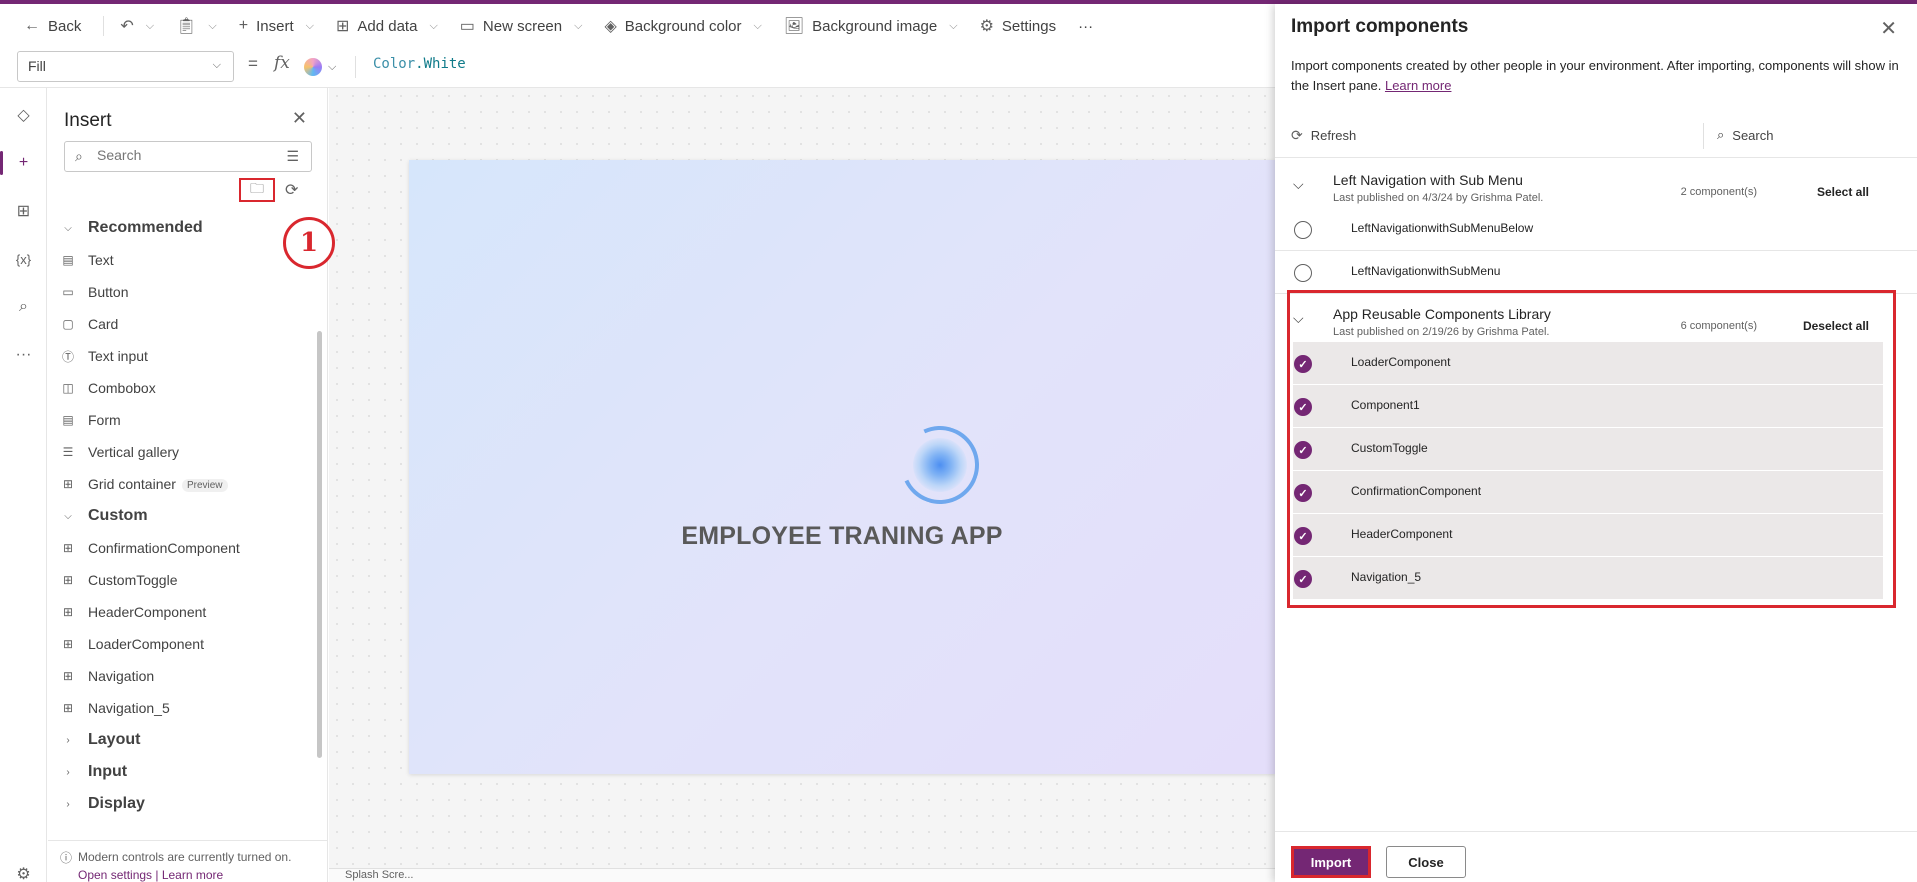 The image size is (1917, 882). What do you see at coordinates (183, 292) in the screenshot?
I see `insert-item-button: ▭ Button` at bounding box center [183, 292].